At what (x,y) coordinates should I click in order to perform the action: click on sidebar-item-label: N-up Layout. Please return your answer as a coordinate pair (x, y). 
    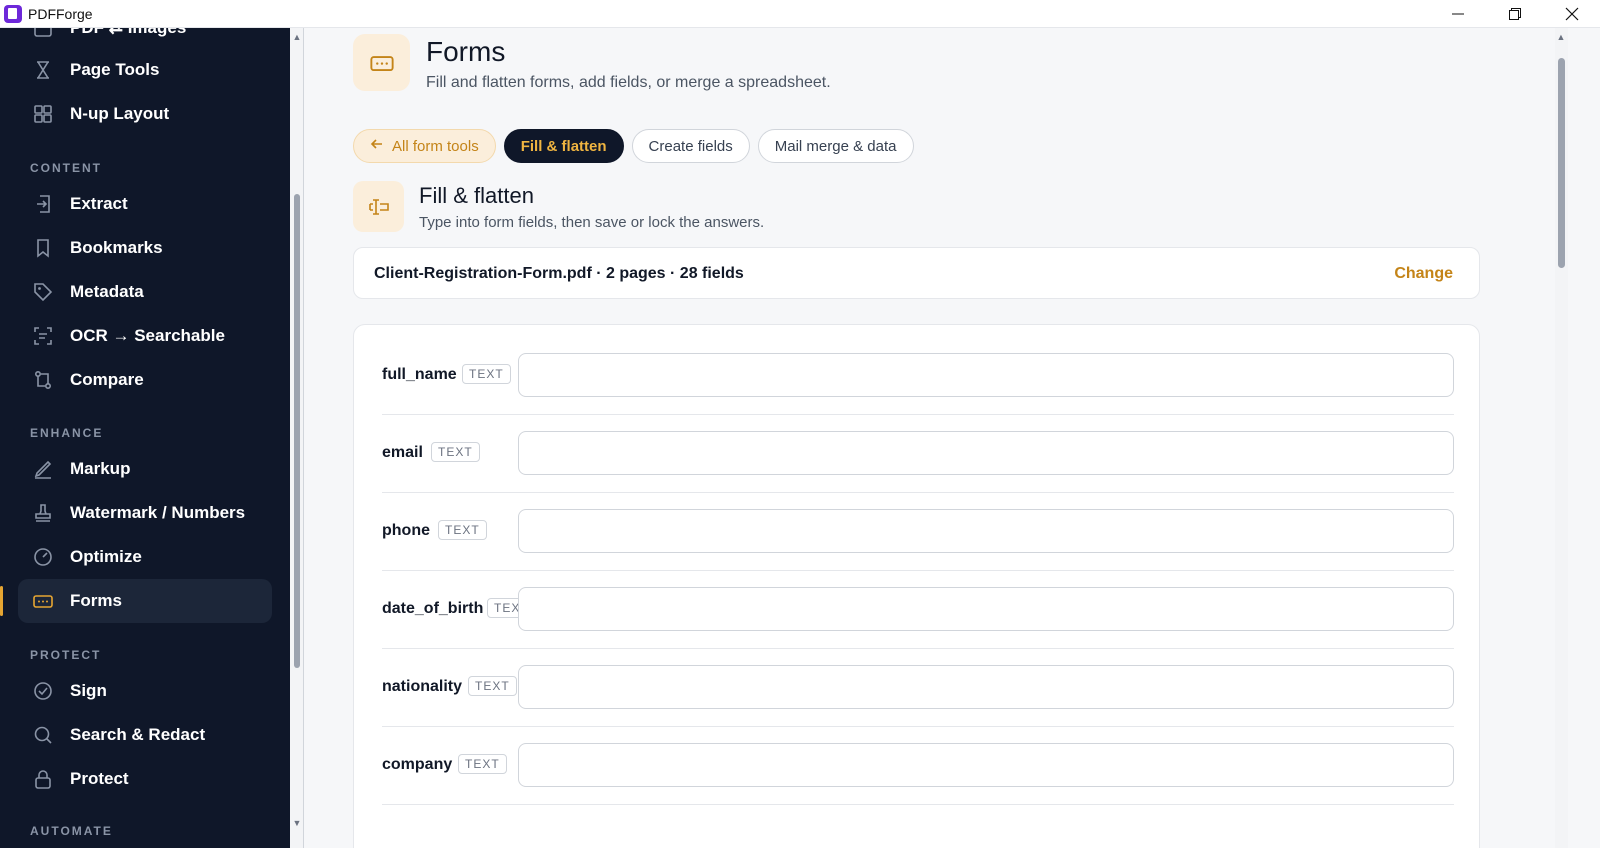
    Looking at the image, I should click on (120, 113).